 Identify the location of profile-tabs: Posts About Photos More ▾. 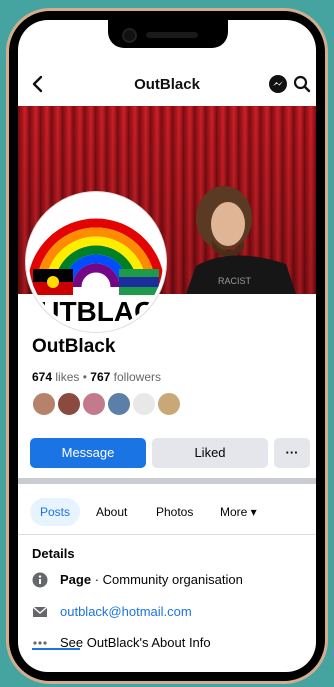
(167, 512).